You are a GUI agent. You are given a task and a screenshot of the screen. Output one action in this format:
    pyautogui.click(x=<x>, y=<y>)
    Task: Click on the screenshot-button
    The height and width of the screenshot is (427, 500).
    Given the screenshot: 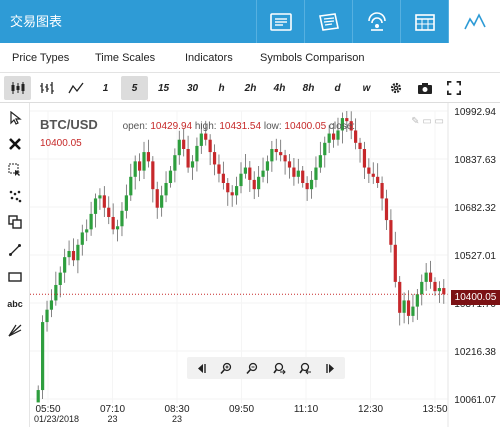 What is the action you would take?
    pyautogui.click(x=424, y=88)
    